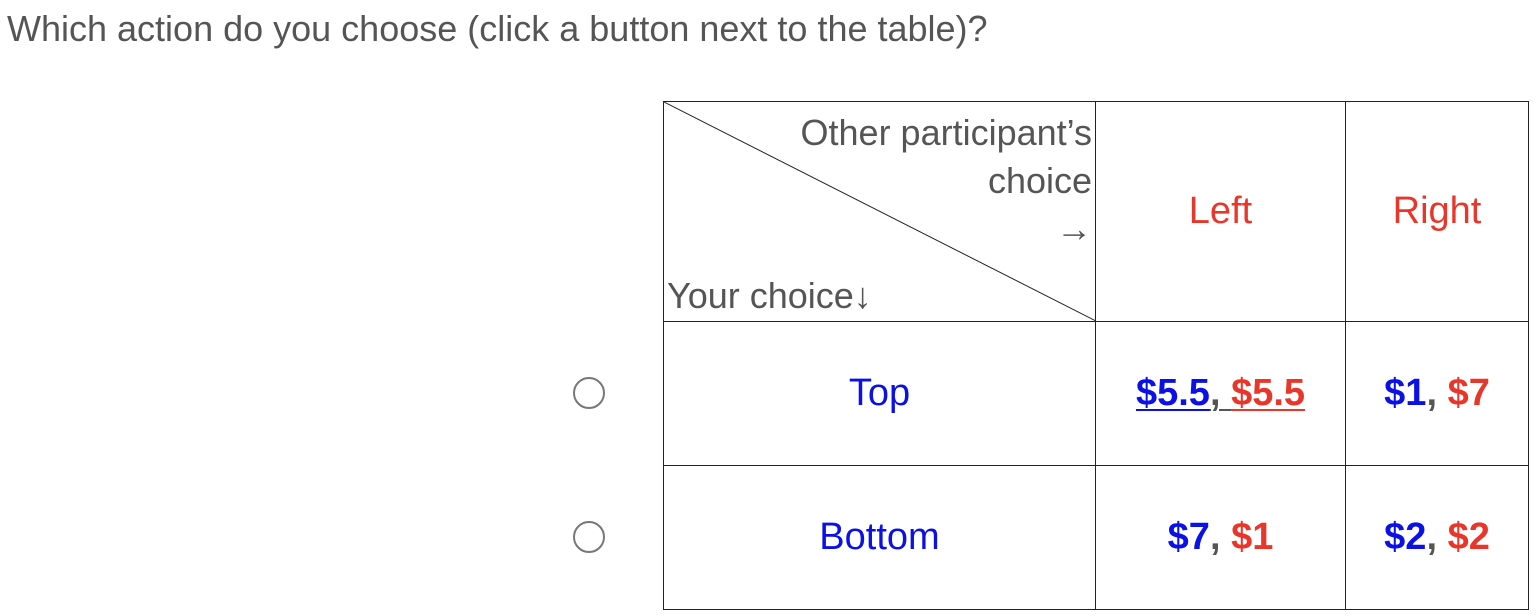 The height and width of the screenshot is (616, 1540). Describe the element at coordinates (946, 181) in the screenshot. I see `other-choice-label: Other participant’s choice →` at that location.